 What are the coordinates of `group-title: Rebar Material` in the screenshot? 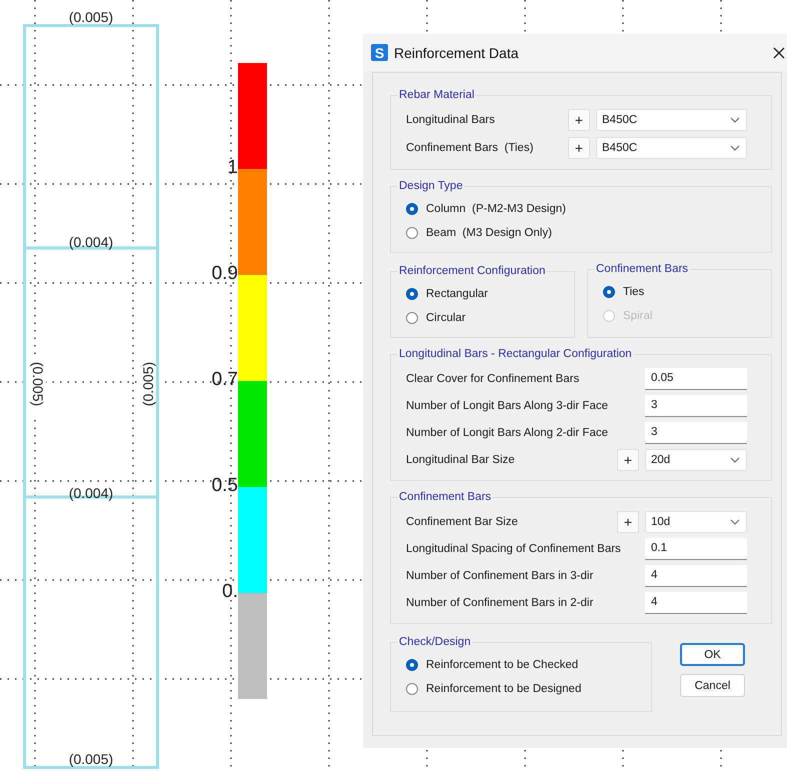 It's located at (437, 95).